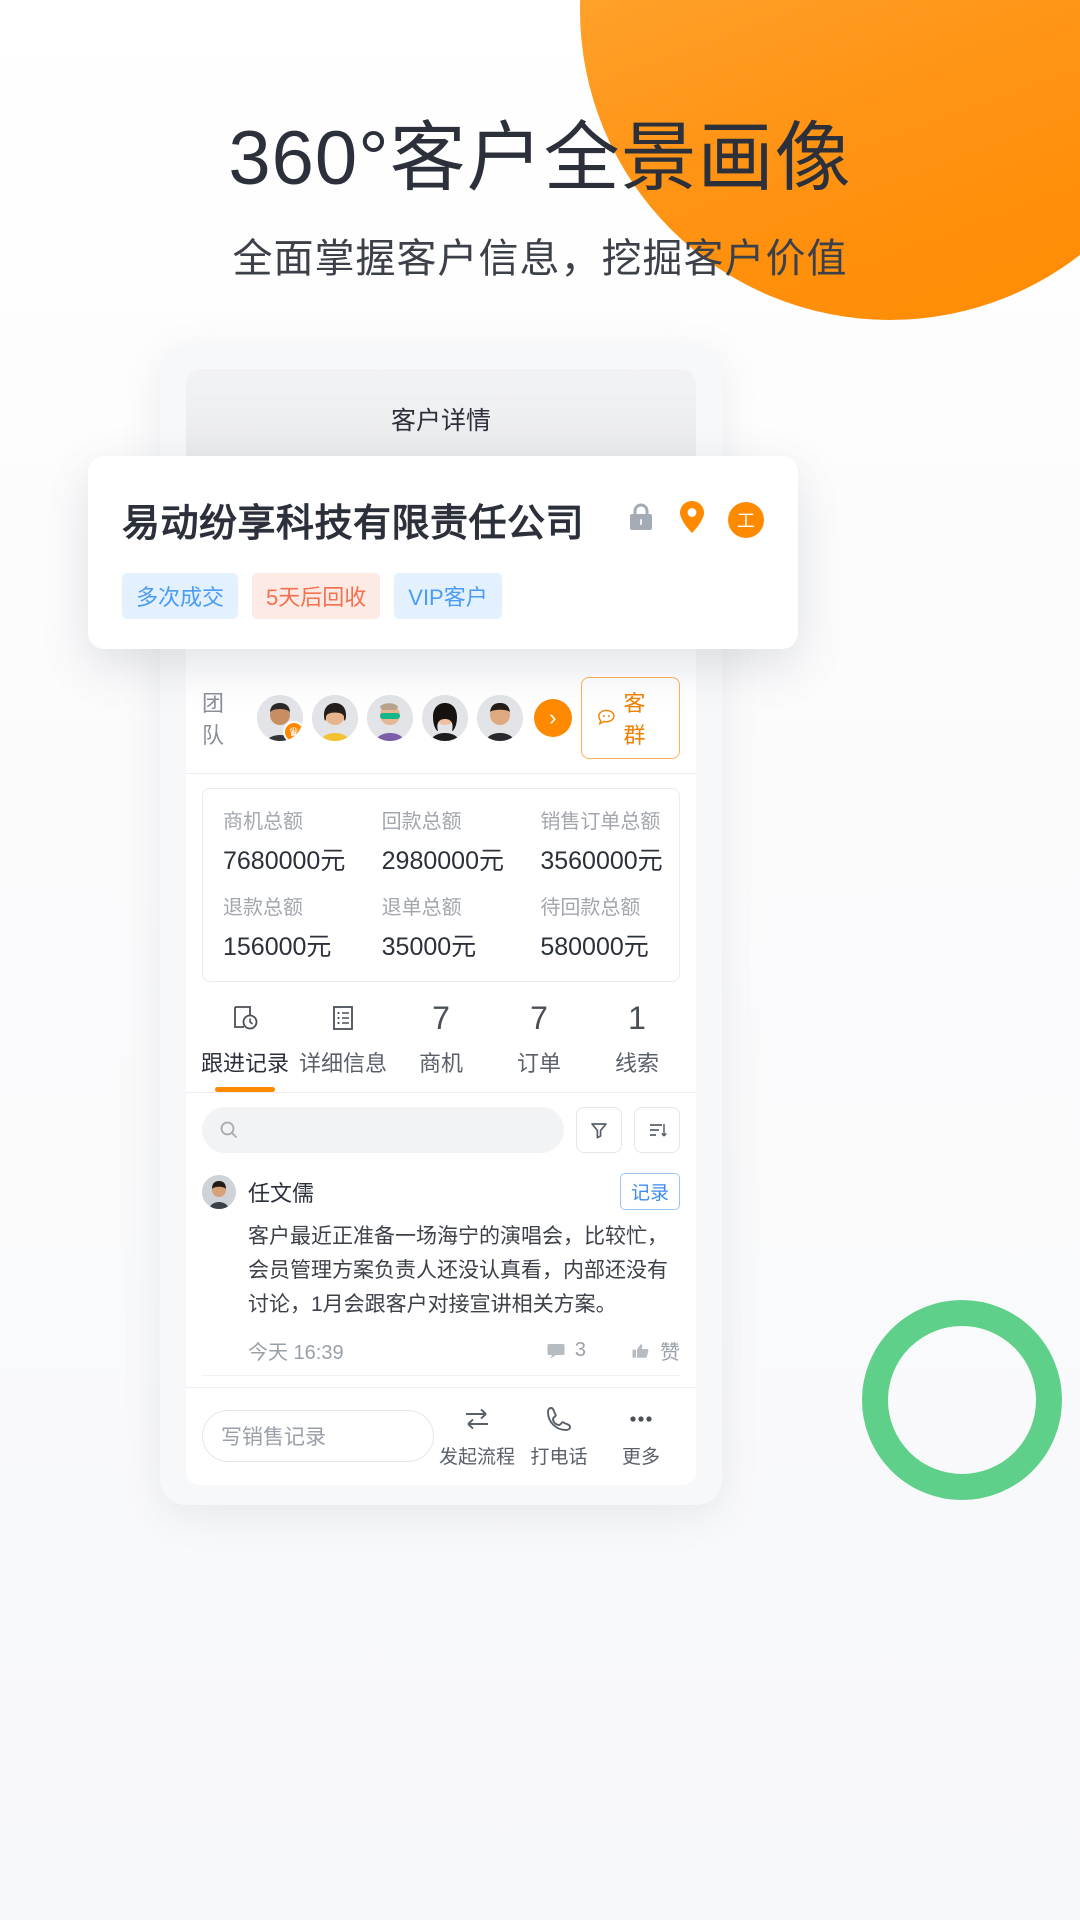 This screenshot has width=1080, height=1920. Describe the element at coordinates (636, 1063) in the screenshot. I see `tab-label: 线索` at that location.